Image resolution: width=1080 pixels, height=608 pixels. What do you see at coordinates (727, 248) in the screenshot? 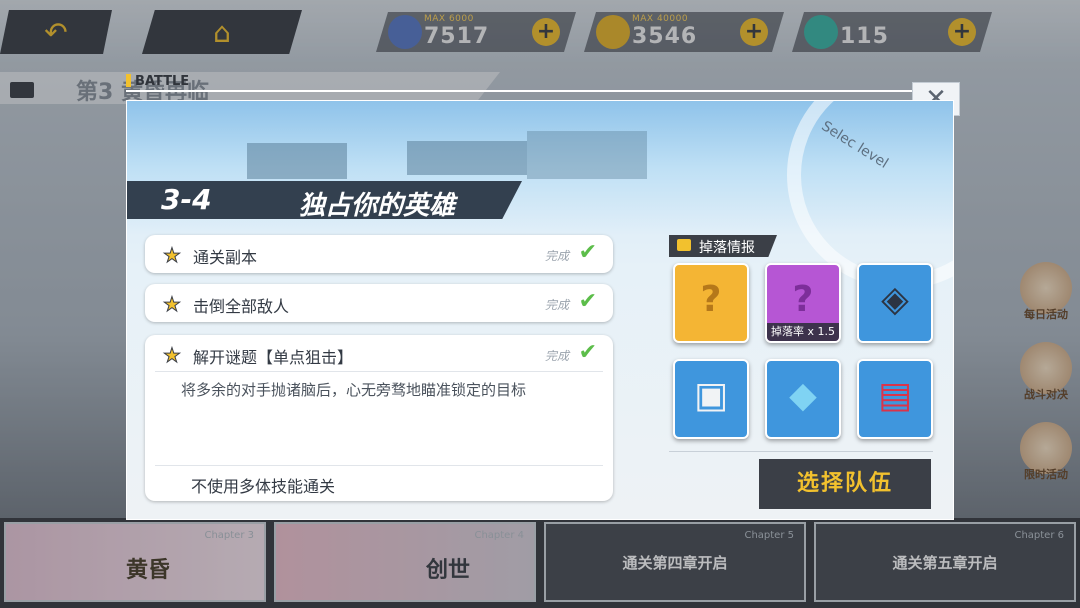
I see `drop-info-title: 掉落情报` at bounding box center [727, 248].